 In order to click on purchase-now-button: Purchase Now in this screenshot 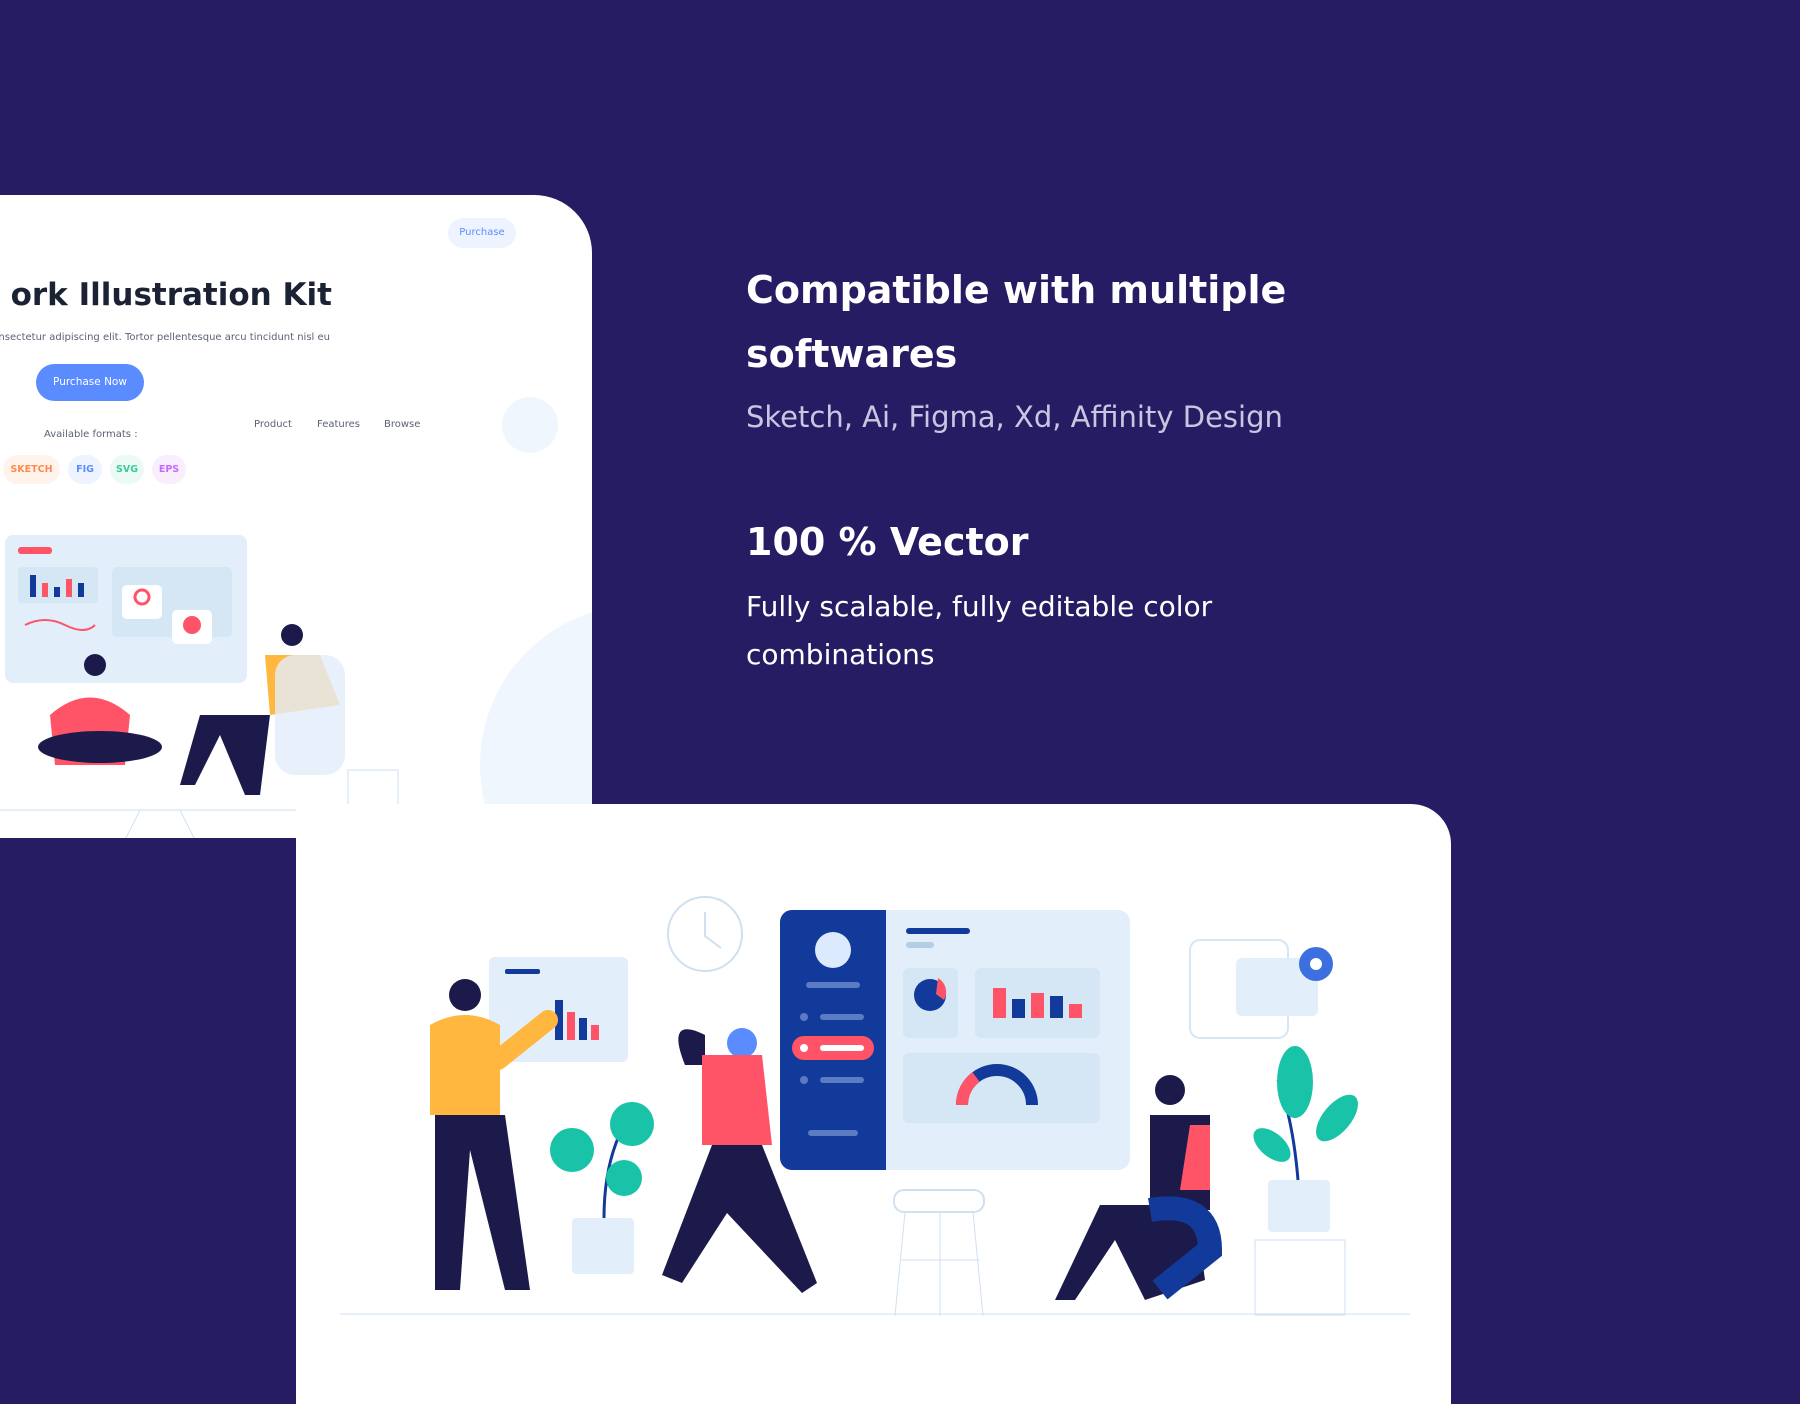, I will do `click(90, 382)`.